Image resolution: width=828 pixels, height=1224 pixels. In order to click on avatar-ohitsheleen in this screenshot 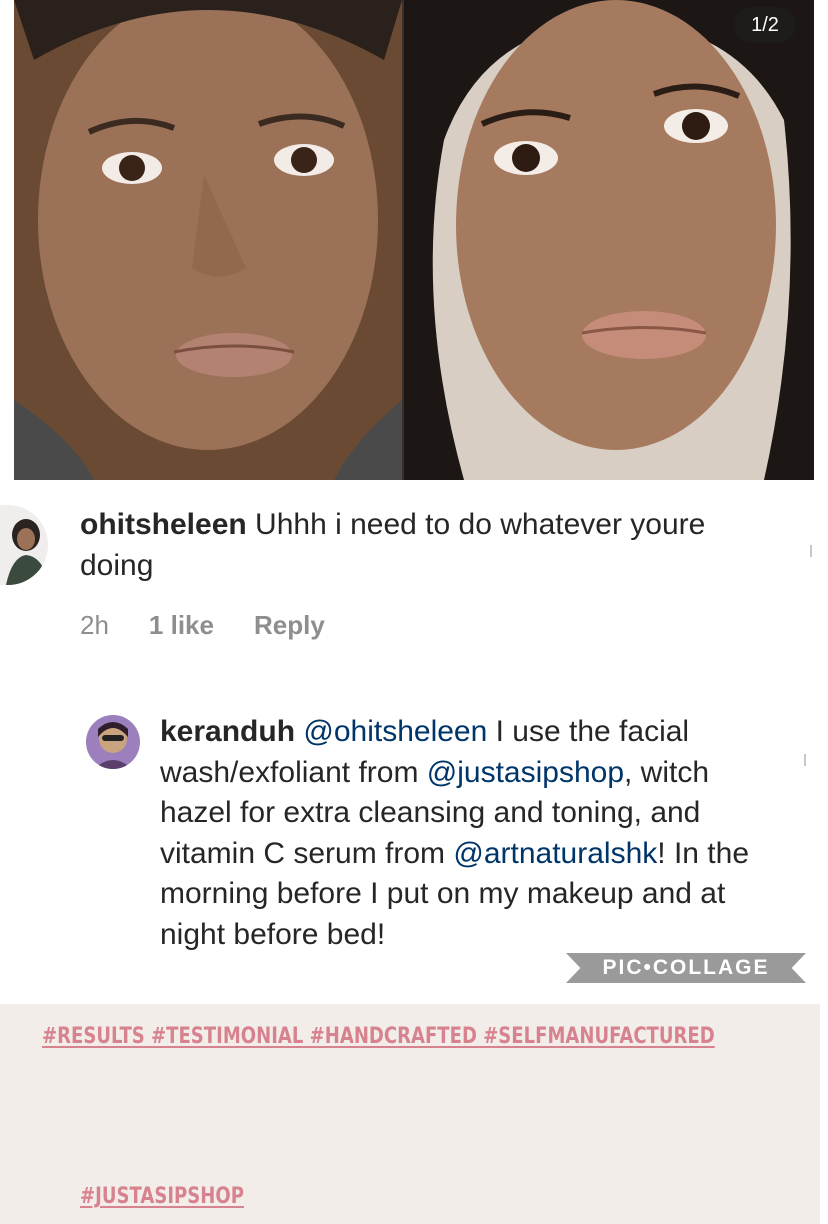, I will do `click(24, 545)`.